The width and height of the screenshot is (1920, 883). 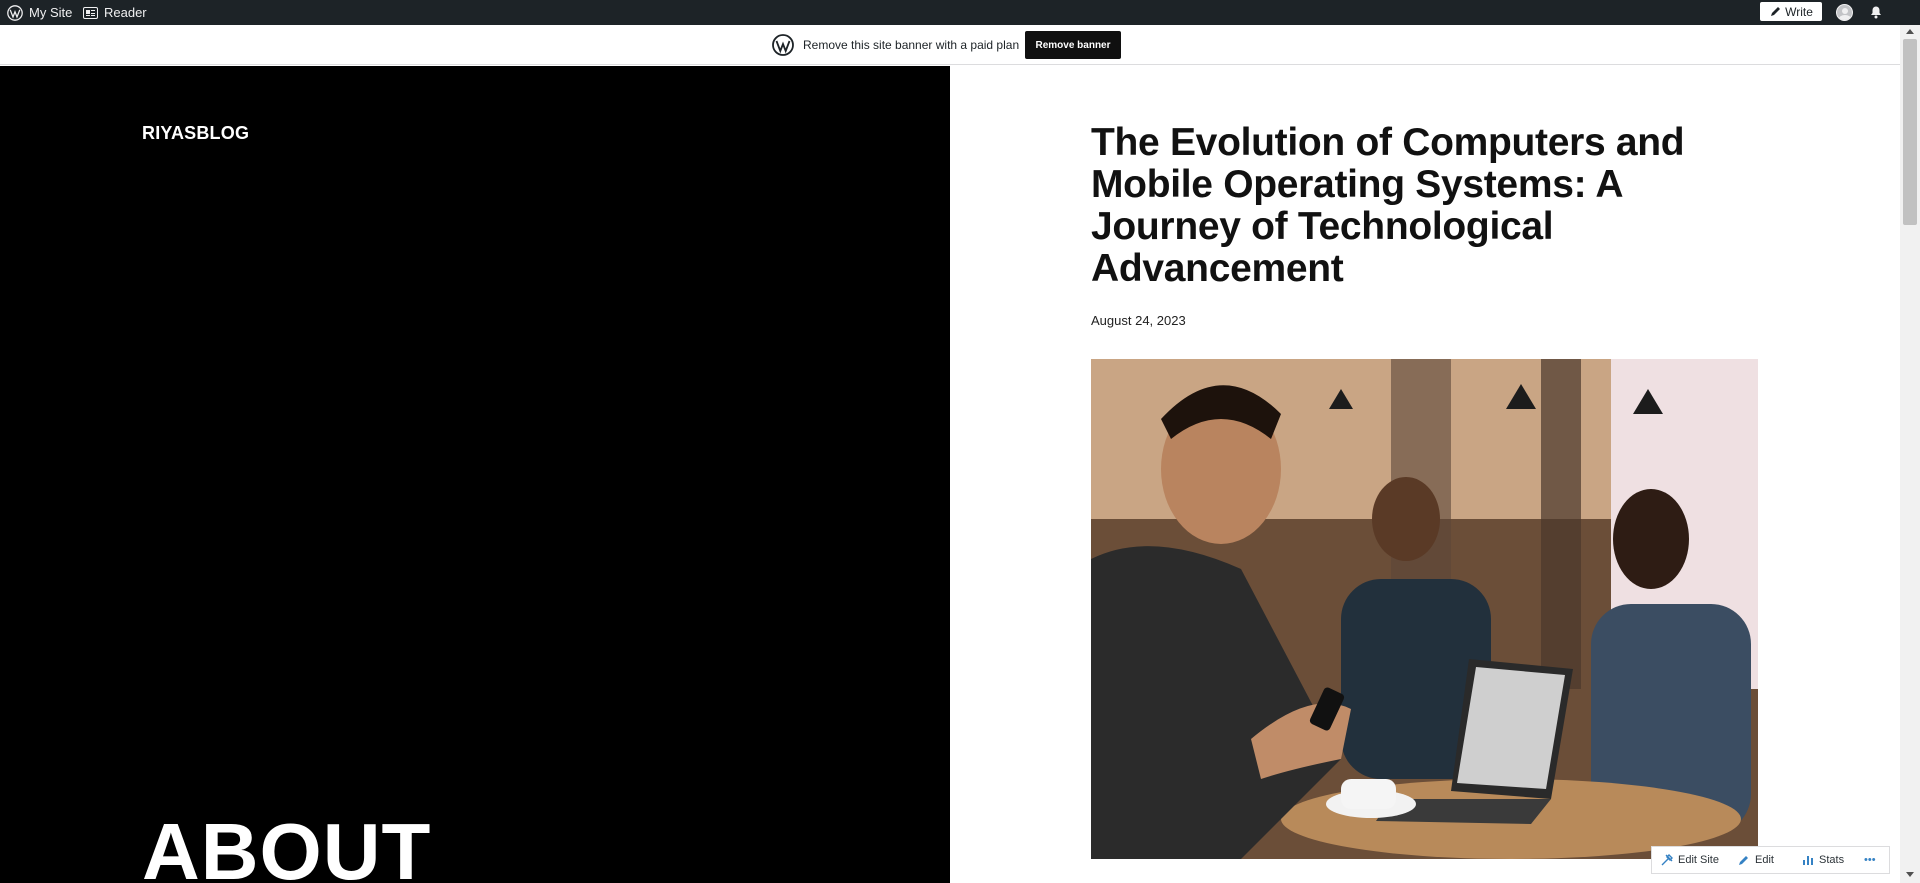 I want to click on edit-button: Edit, so click(x=1756, y=860).